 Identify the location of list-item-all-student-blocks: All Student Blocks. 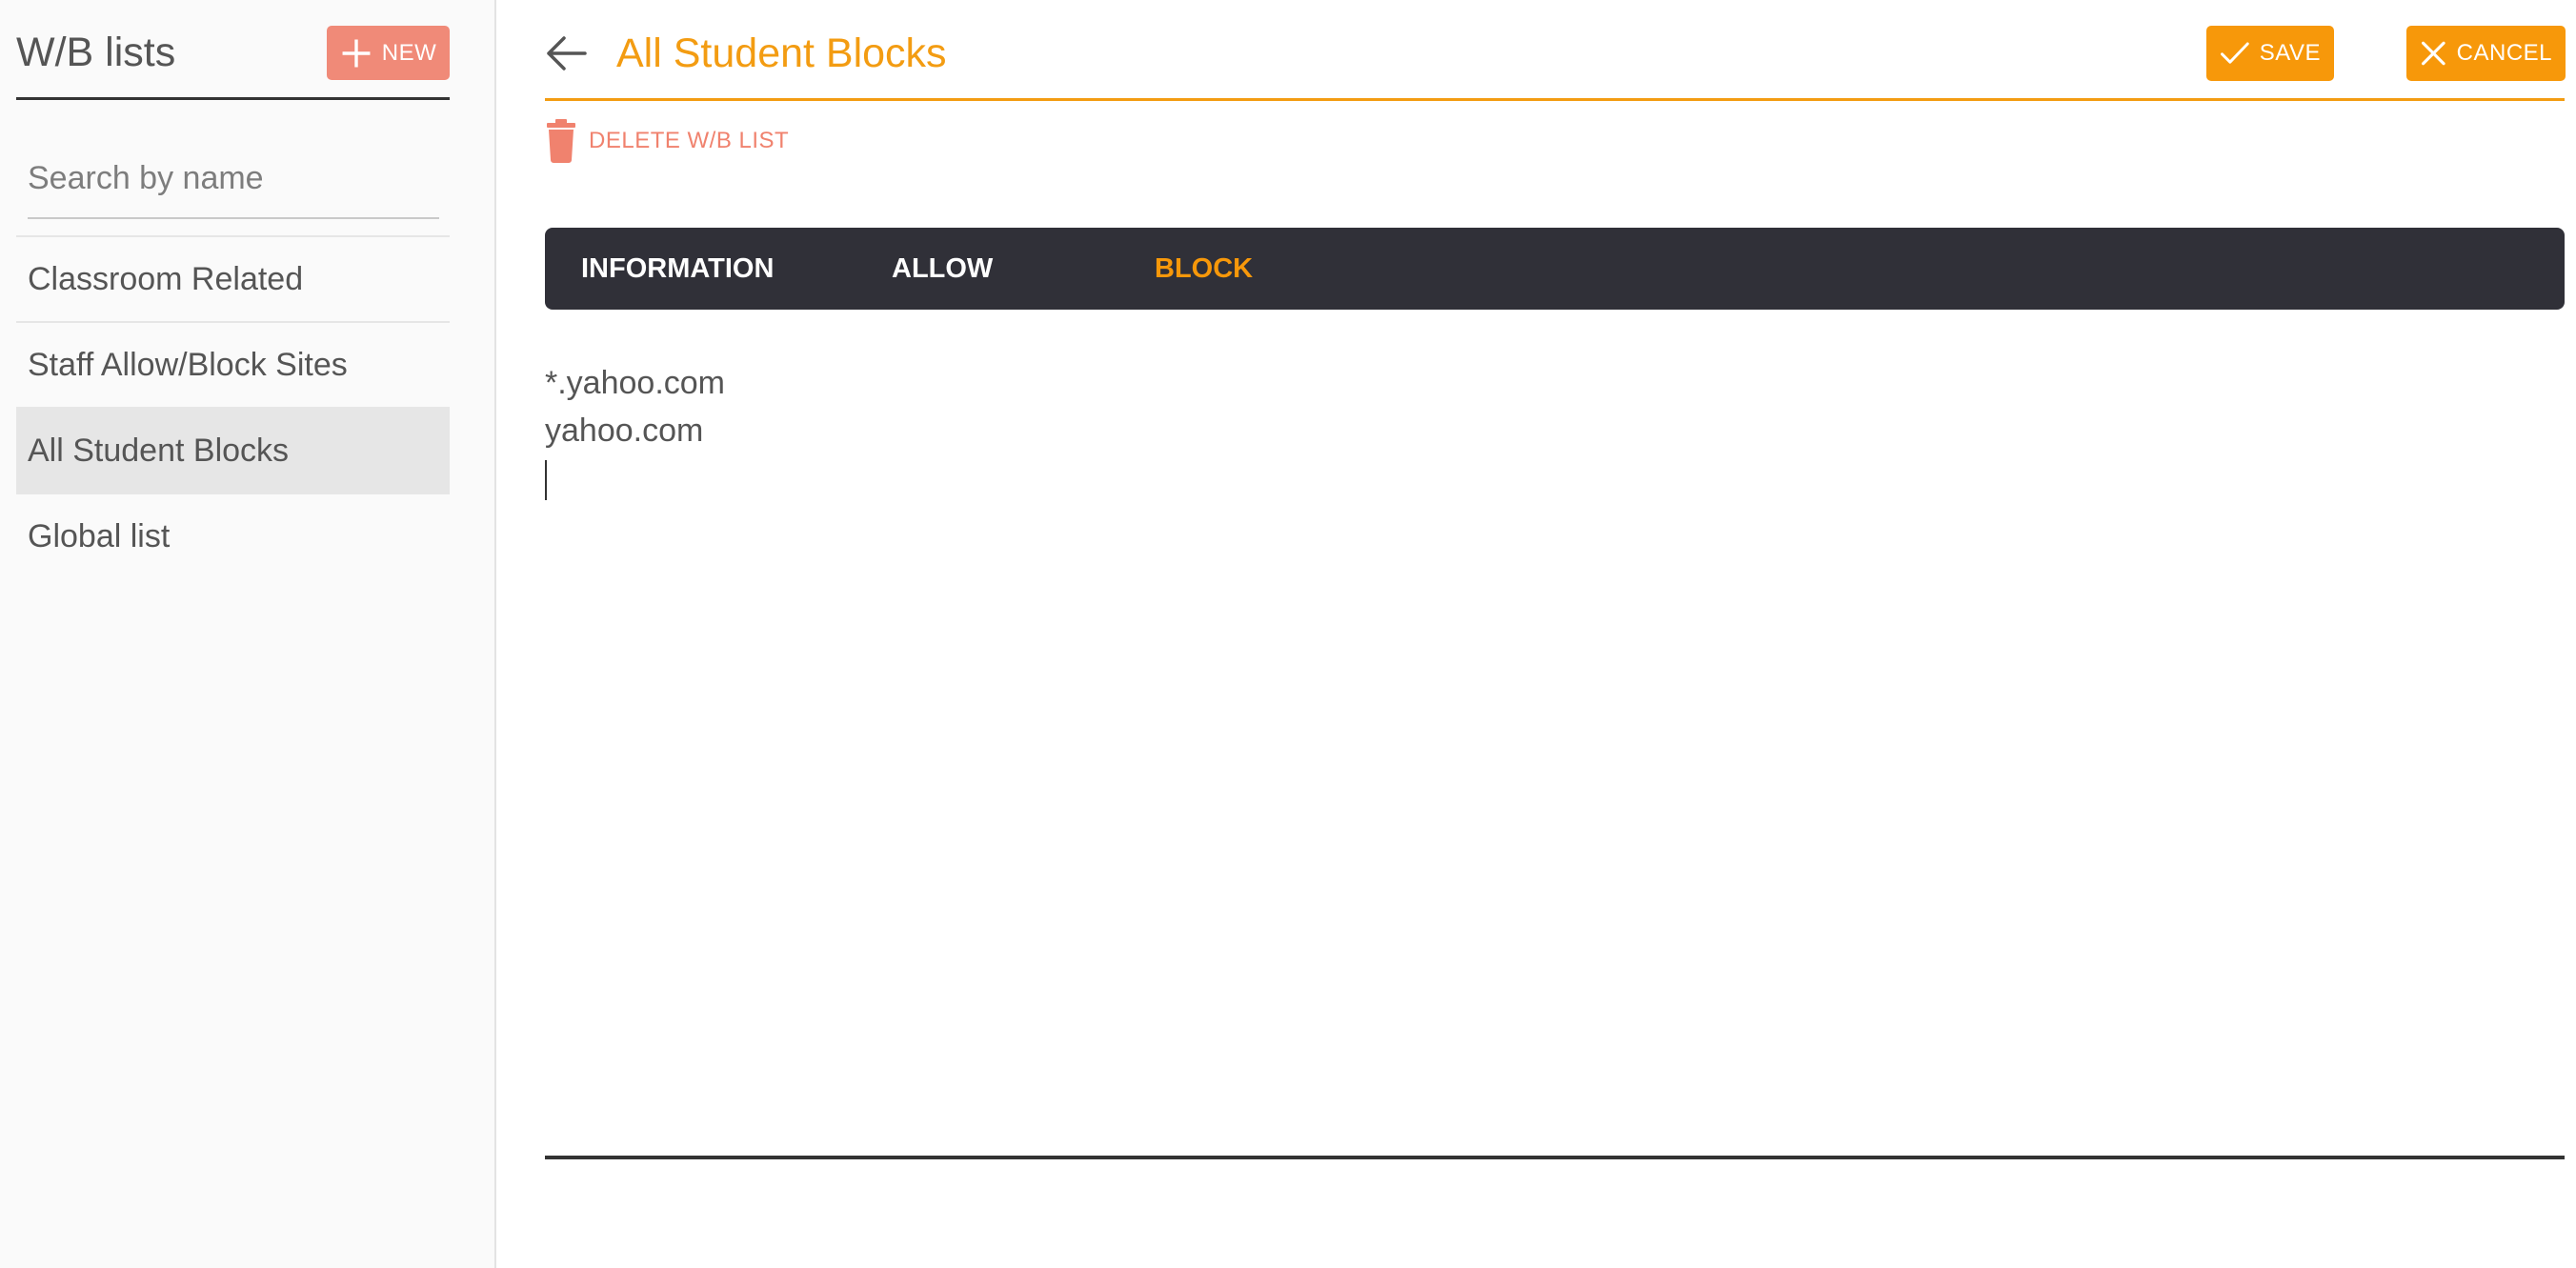
(233, 450).